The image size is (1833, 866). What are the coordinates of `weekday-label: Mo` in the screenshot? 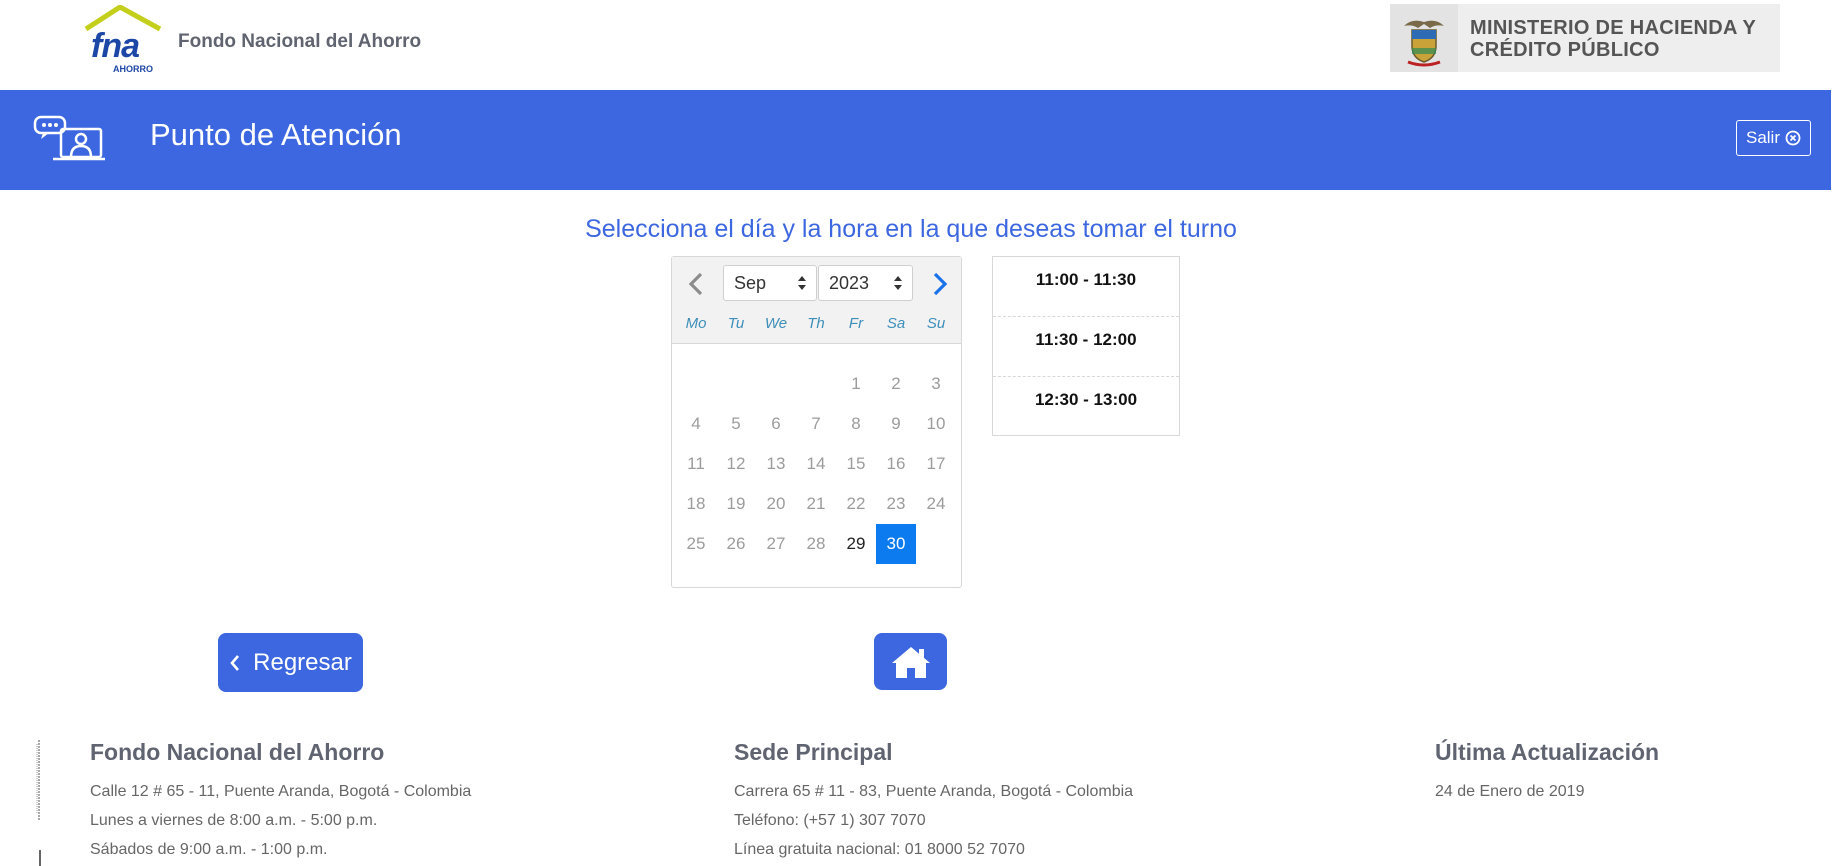 It's located at (696, 323).